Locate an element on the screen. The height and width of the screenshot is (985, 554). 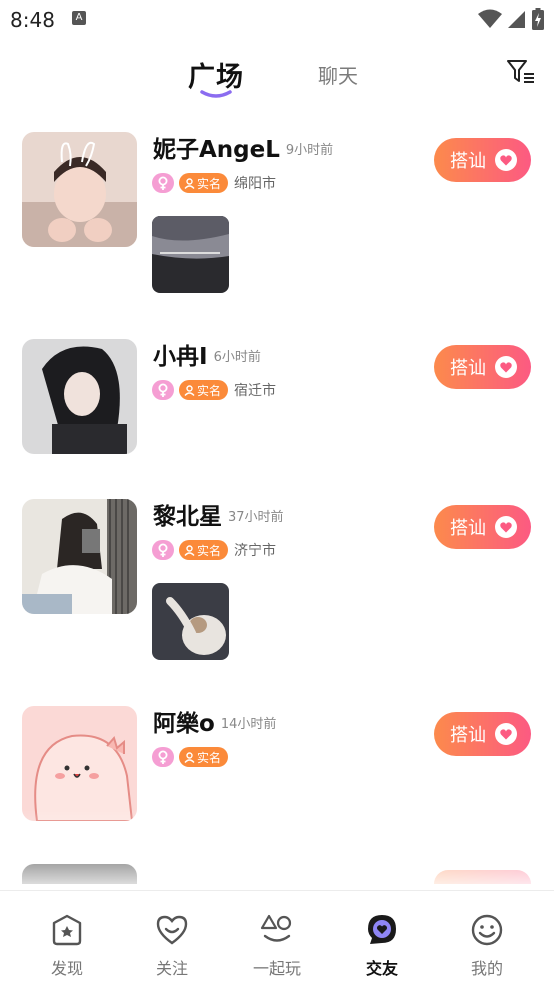
nav-label: 发现 is located at coordinates (66, 968).